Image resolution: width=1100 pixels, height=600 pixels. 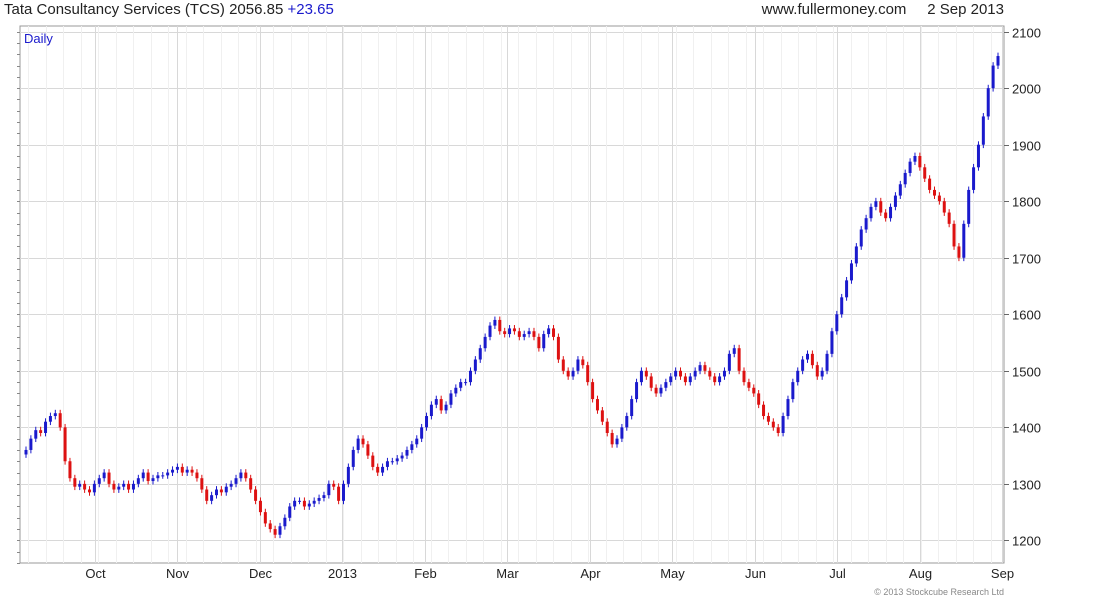 What do you see at coordinates (1026, 89) in the screenshot?
I see `y-tick-label: 2000` at bounding box center [1026, 89].